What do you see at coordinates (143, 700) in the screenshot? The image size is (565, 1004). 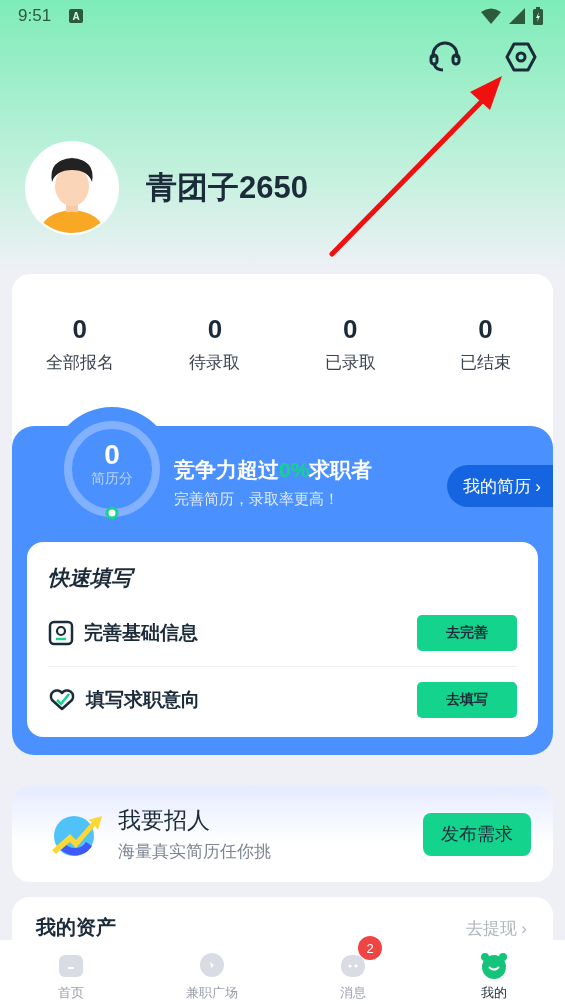 I see `quick-fill-label: 填写求职意向` at bounding box center [143, 700].